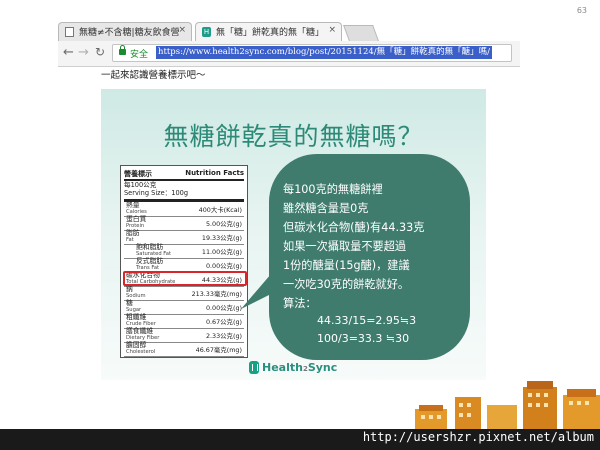 The width and height of the screenshot is (600, 450). Describe the element at coordinates (345, 246) in the screenshot. I see `bubble-line: 如果一次攝取量不要超過` at that location.